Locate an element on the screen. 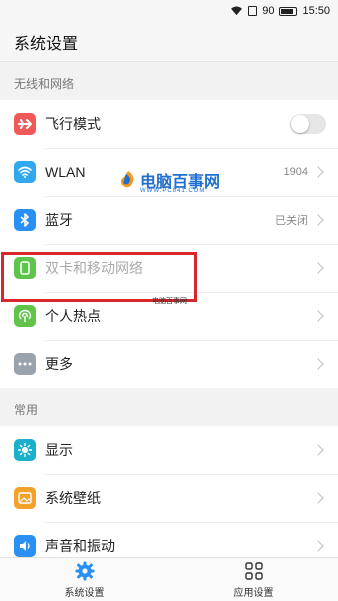 The height and width of the screenshot is (601, 338). airplane-mode-toggle is located at coordinates (308, 124).